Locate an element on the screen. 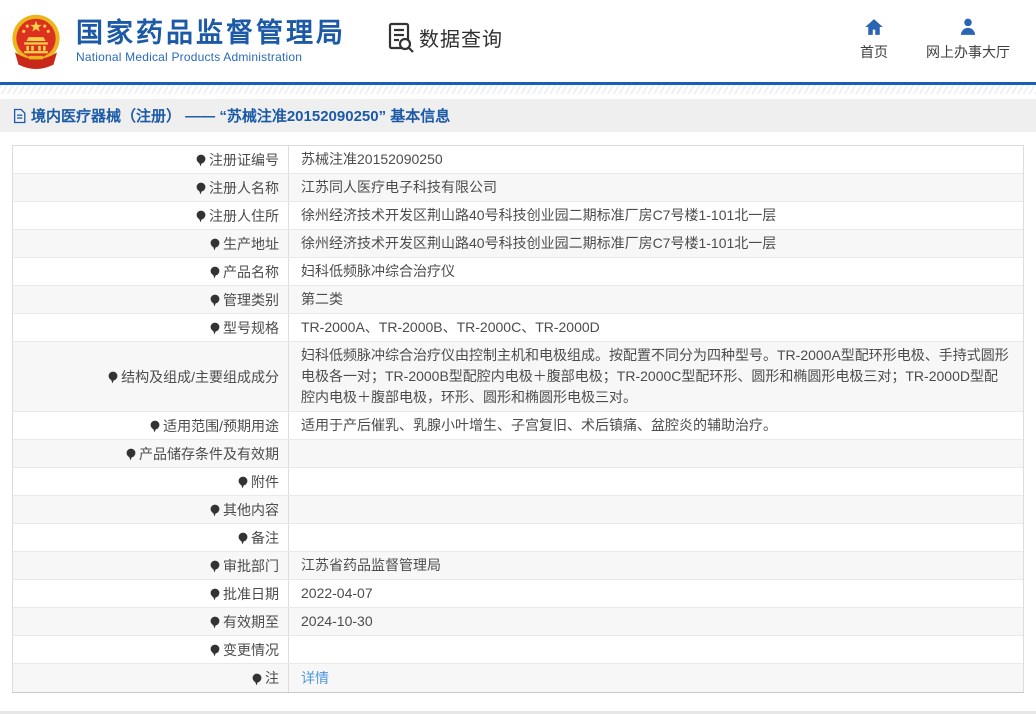 The width and height of the screenshot is (1036, 714). row-label: 其他内容 is located at coordinates (151, 509).